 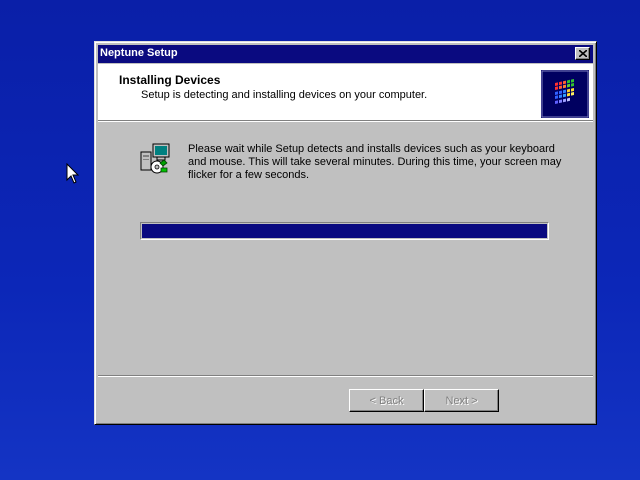 I want to click on close-button, so click(x=582, y=53).